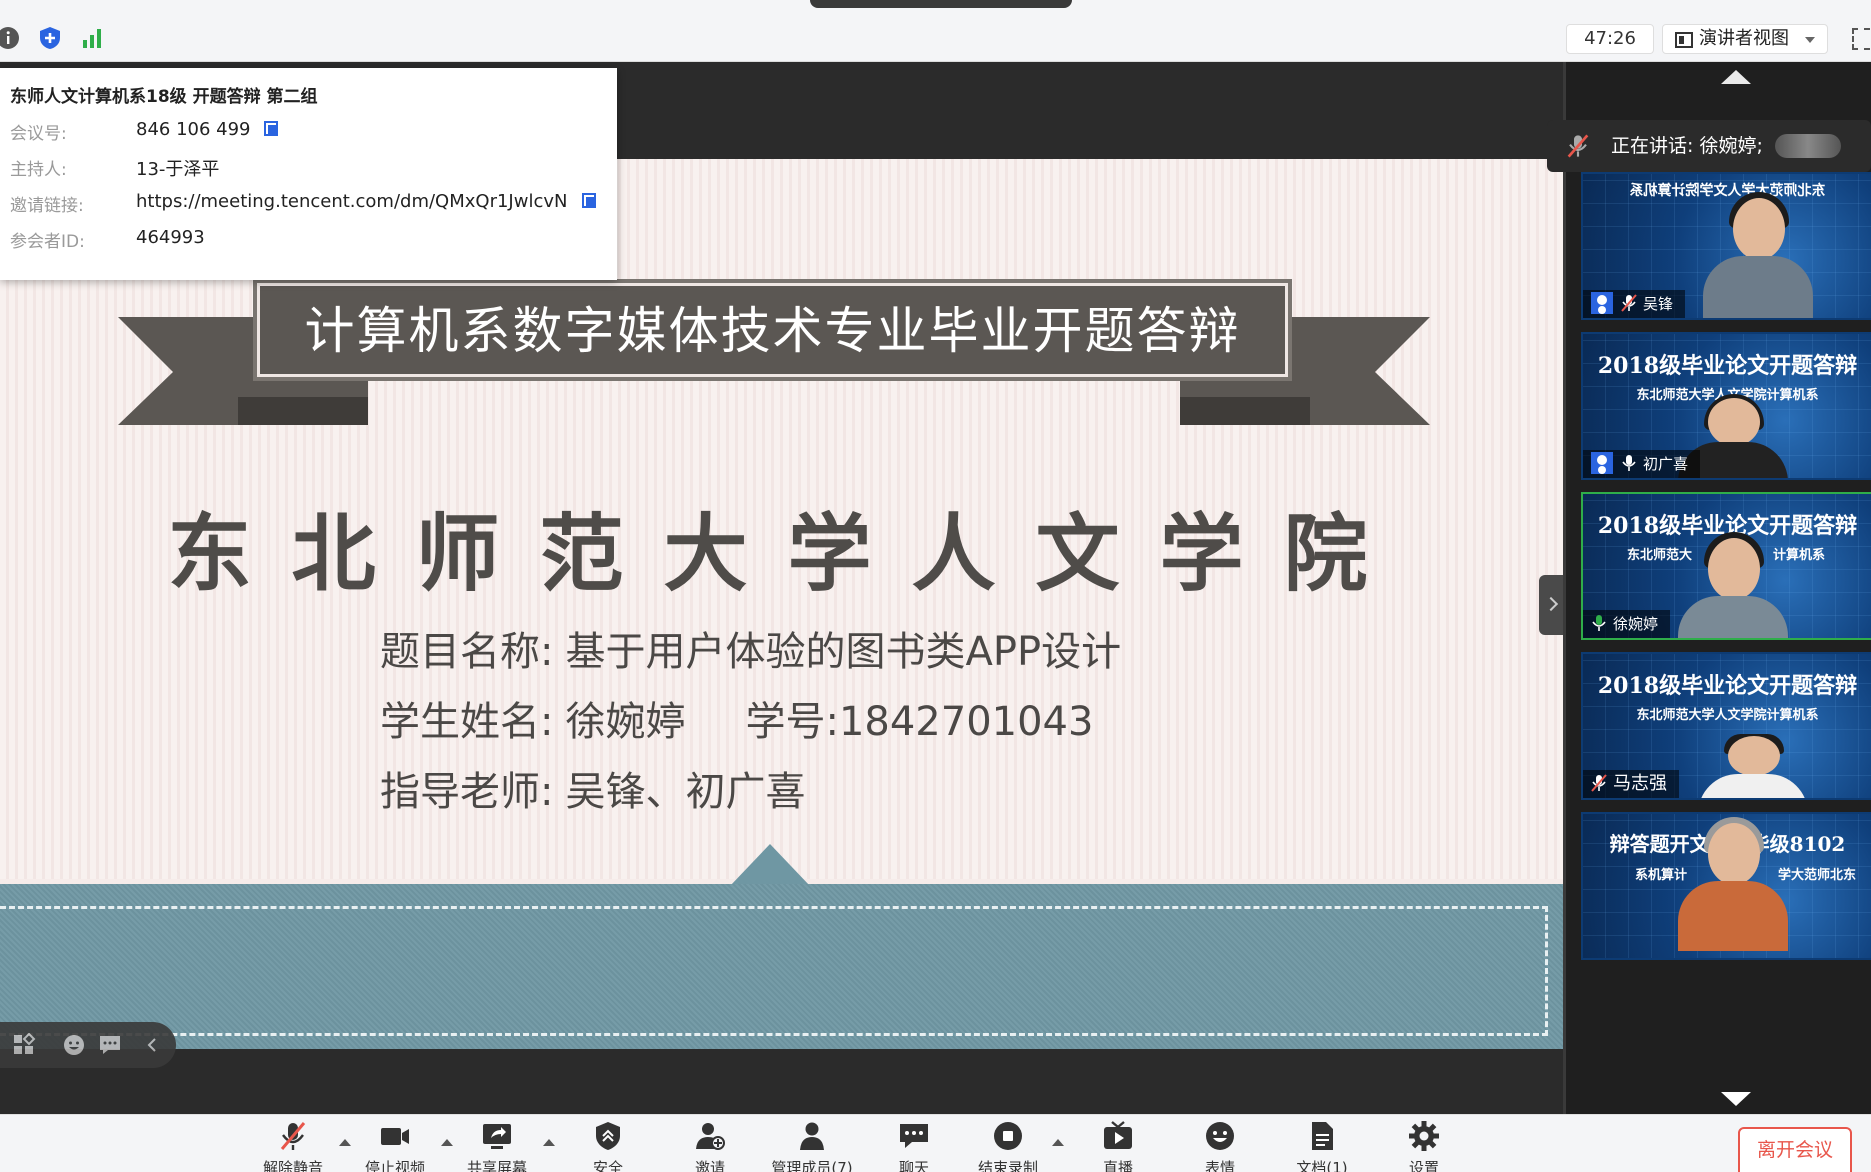 This screenshot has width=1871, height=1172. What do you see at coordinates (271, 129) in the screenshot?
I see `copy-meeting-id-icon` at bounding box center [271, 129].